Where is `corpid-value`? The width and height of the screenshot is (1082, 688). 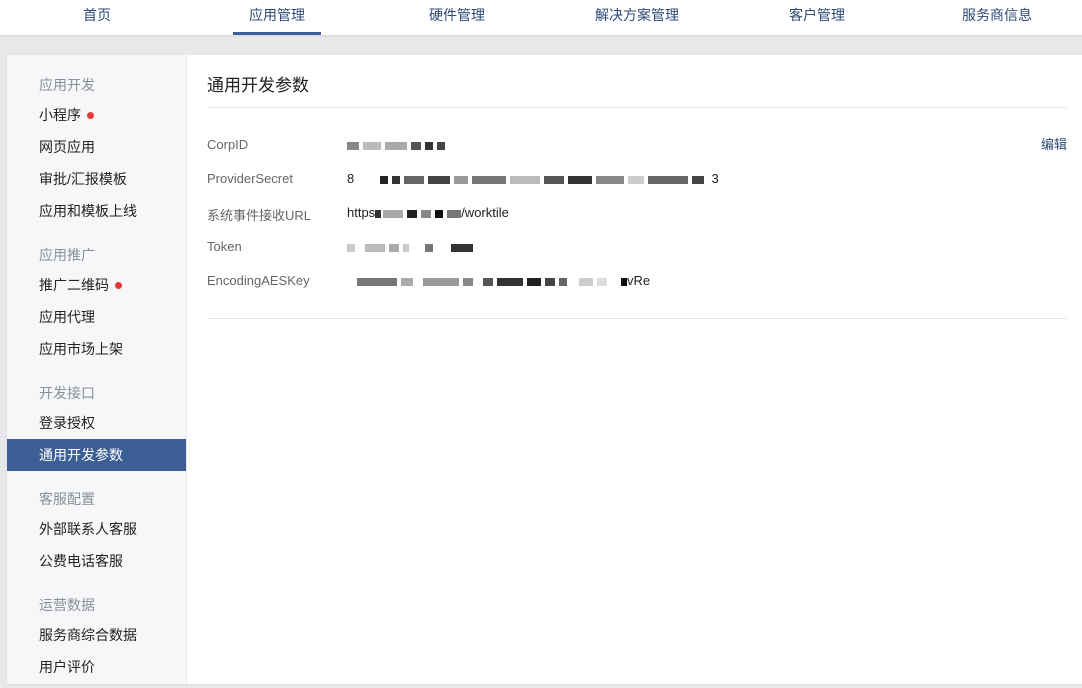 corpid-value is located at coordinates (398, 144).